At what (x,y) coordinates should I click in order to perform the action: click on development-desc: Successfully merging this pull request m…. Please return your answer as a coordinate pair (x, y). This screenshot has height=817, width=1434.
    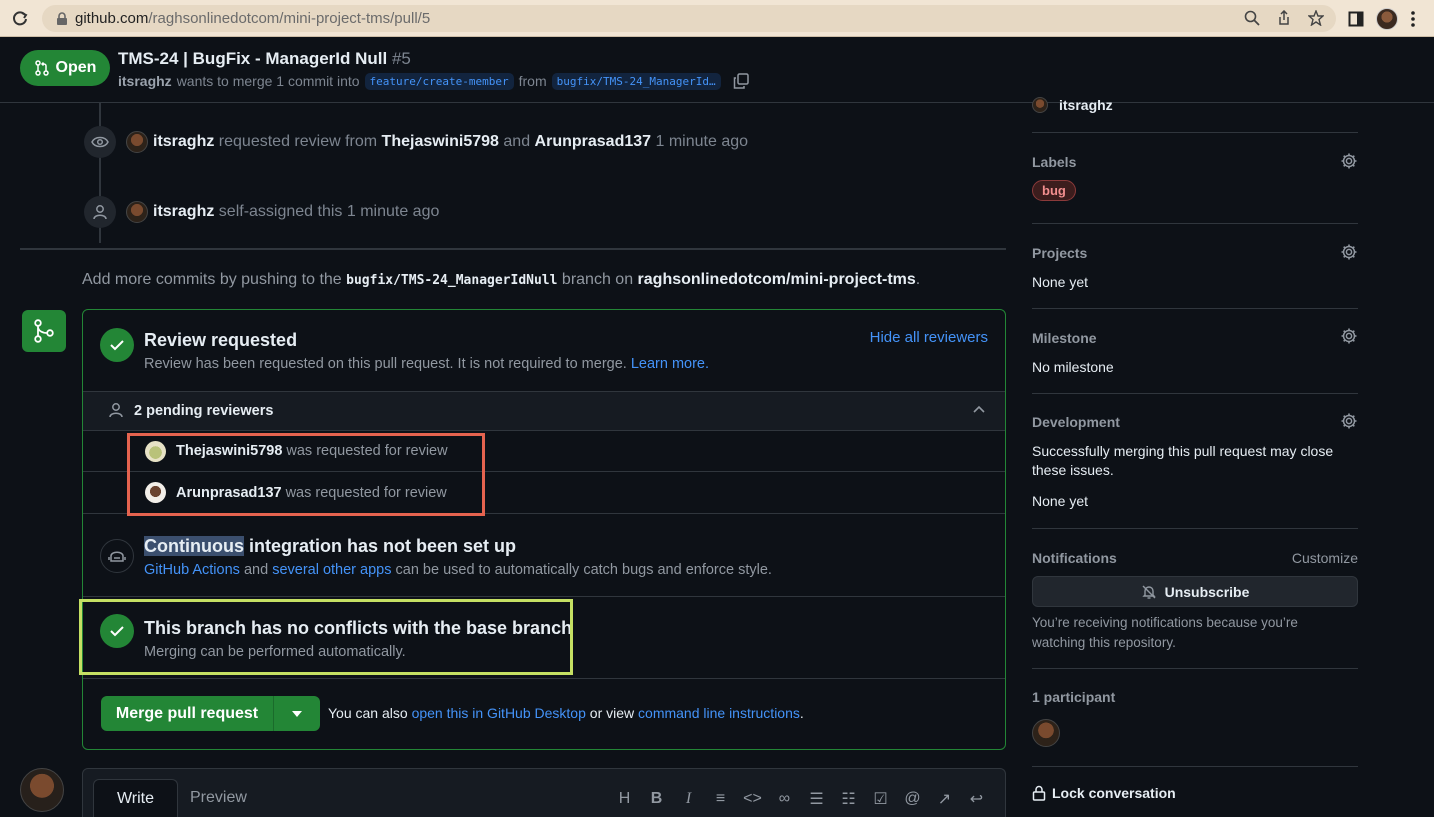
    Looking at the image, I should click on (1183, 460).